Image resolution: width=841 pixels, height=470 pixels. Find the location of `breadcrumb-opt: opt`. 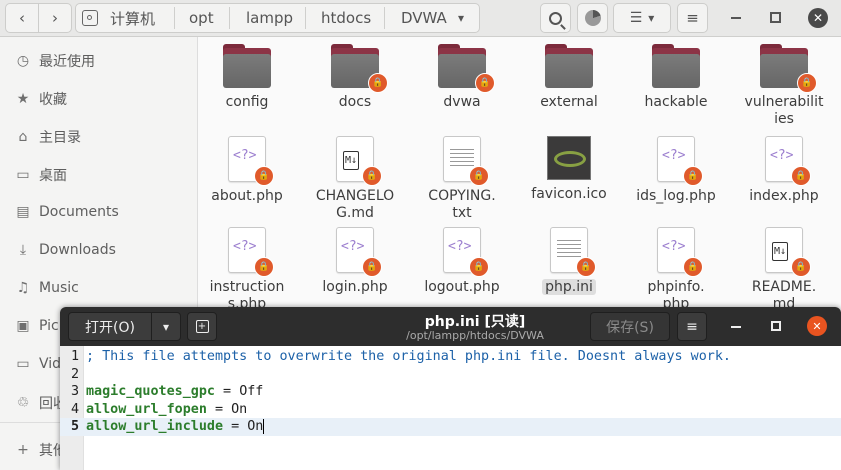

breadcrumb-opt: opt is located at coordinates (201, 18).